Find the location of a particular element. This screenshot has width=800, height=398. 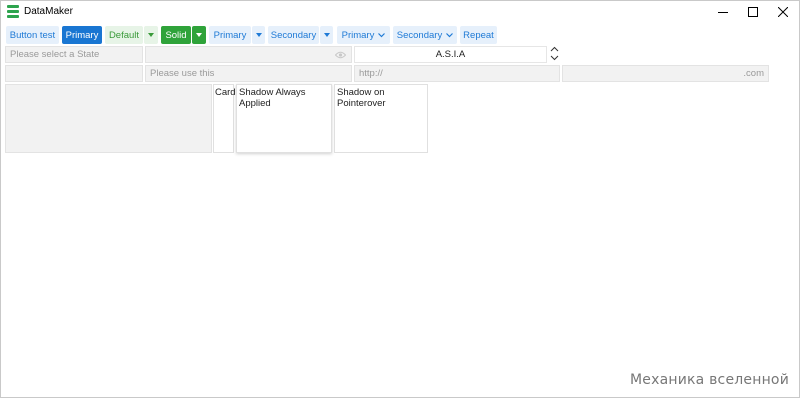

spinner-input-value: A.S.I.A is located at coordinates (450, 54).